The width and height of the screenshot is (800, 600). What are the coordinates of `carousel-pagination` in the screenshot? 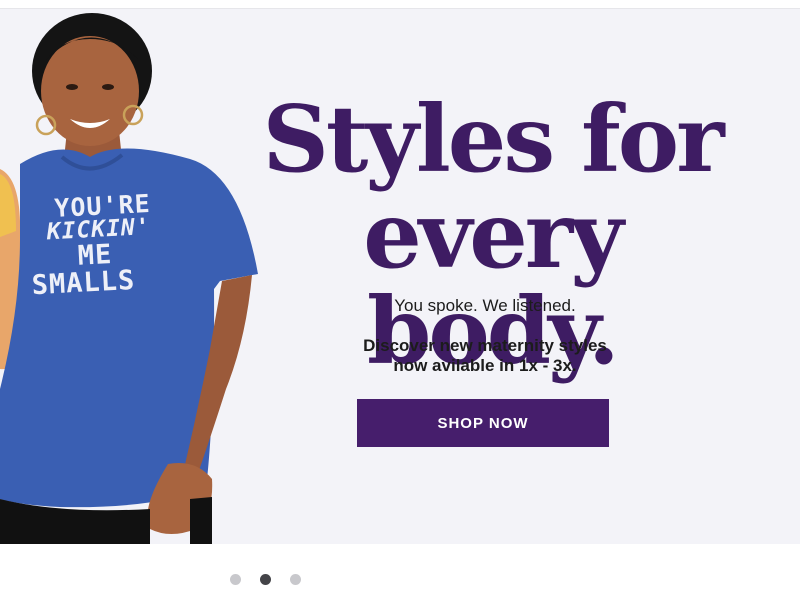 It's located at (265, 580).